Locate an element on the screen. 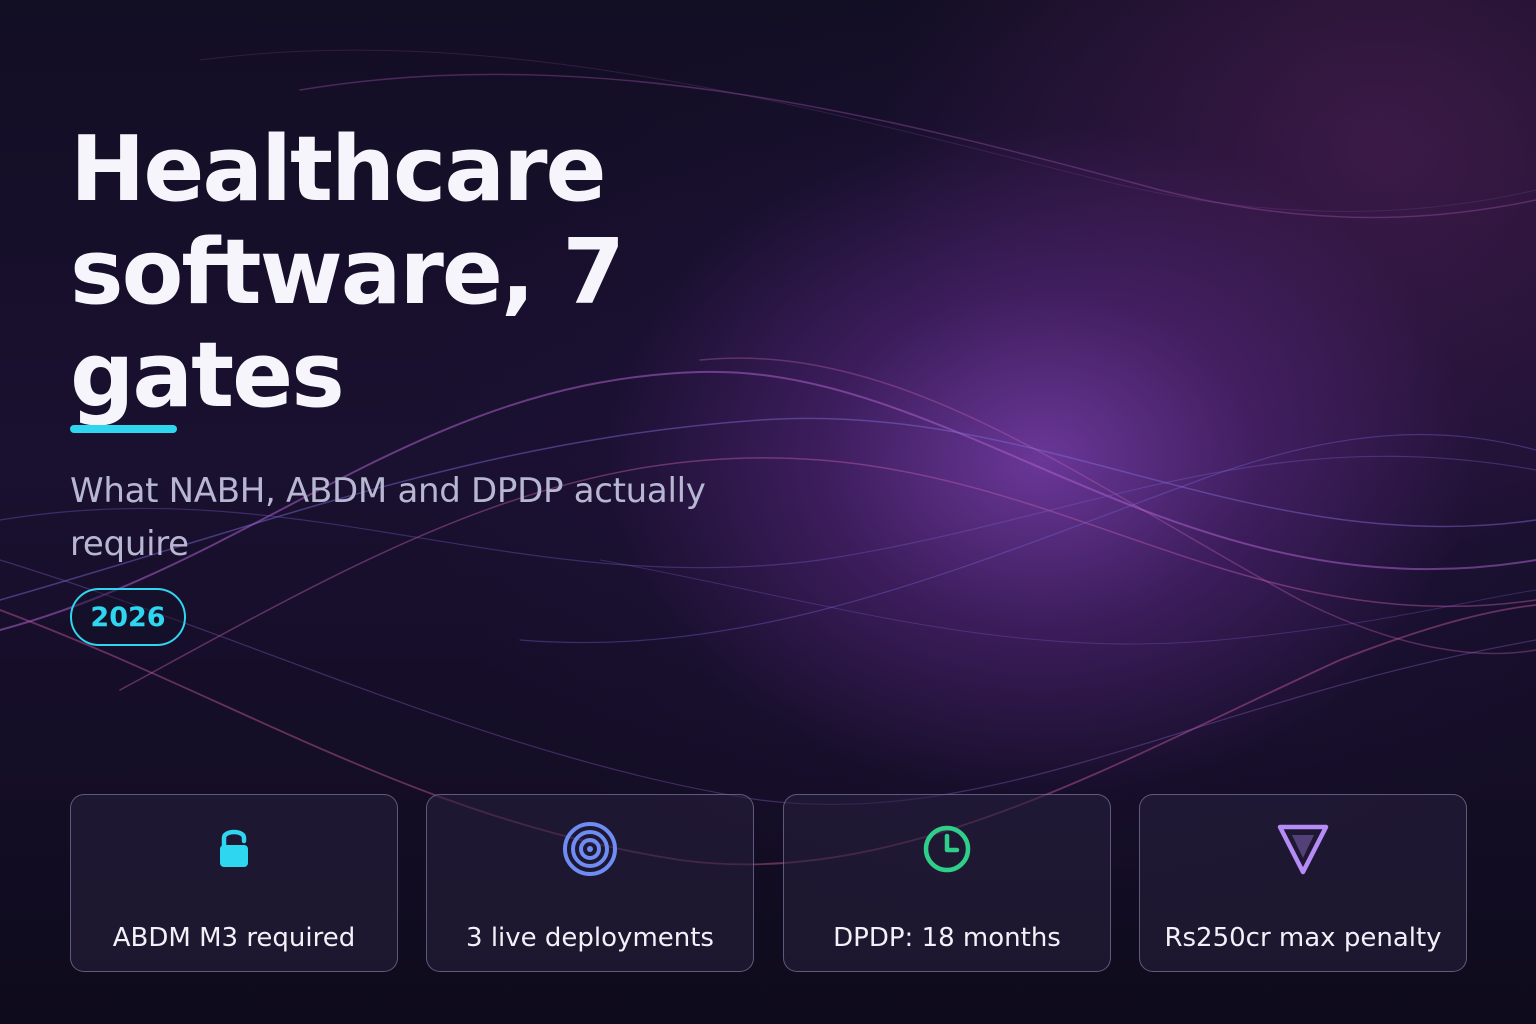  stat-card-label: 3 live deployments is located at coordinates (590, 938).